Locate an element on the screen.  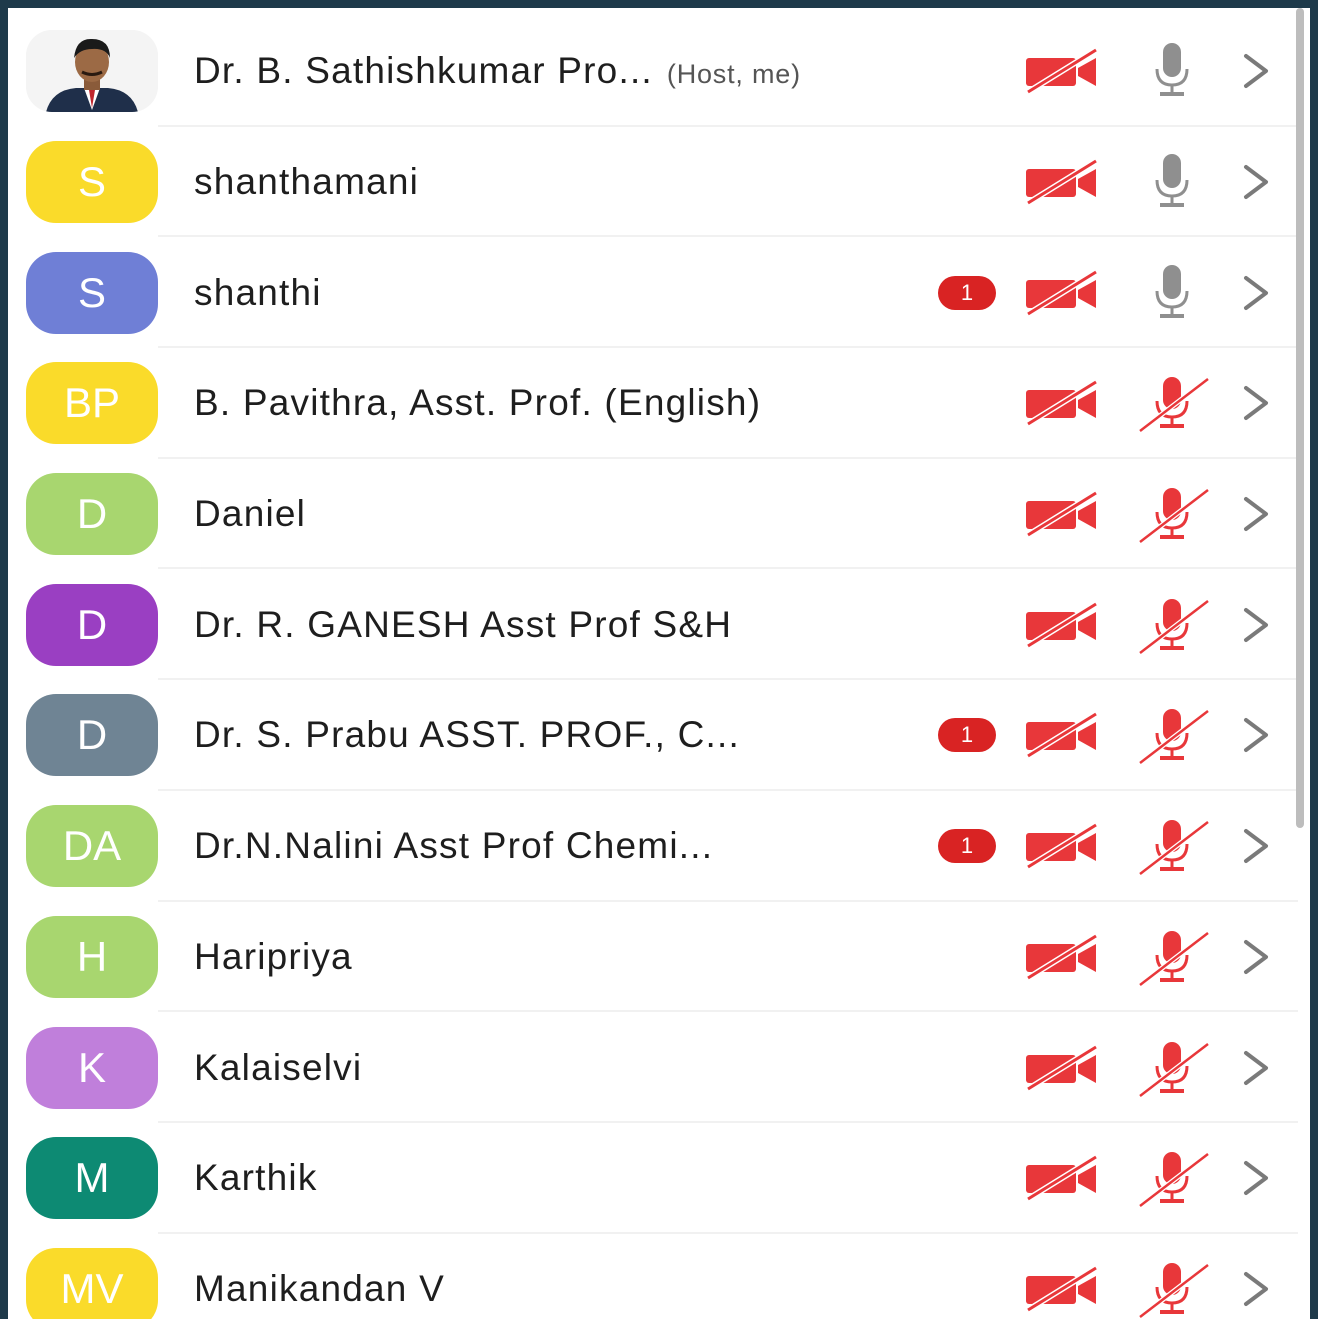
participant-name: Manikandan V is located at coordinates (319, 1289).